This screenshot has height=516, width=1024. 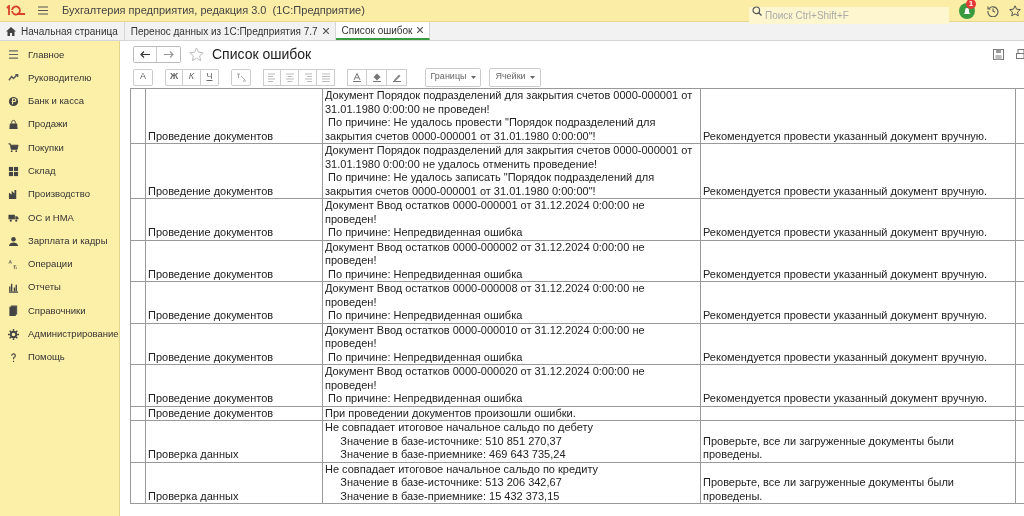 What do you see at coordinates (210, 77) in the screenshot?
I see `underline-button: Ч` at bounding box center [210, 77].